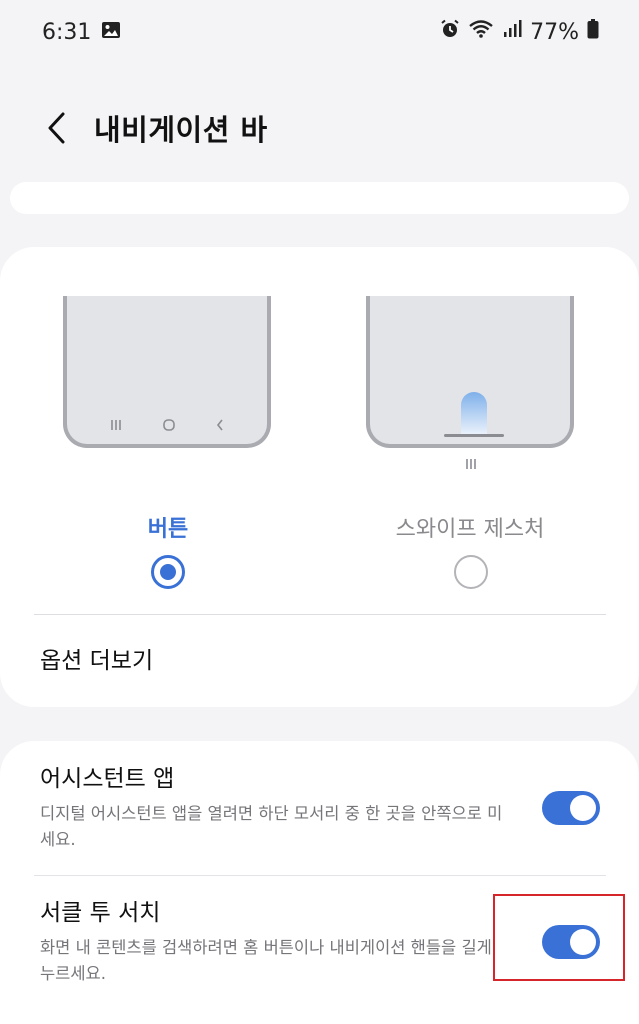 The width and height of the screenshot is (639, 1024). Describe the element at coordinates (115, 425) in the screenshot. I see `recents-icon` at that location.